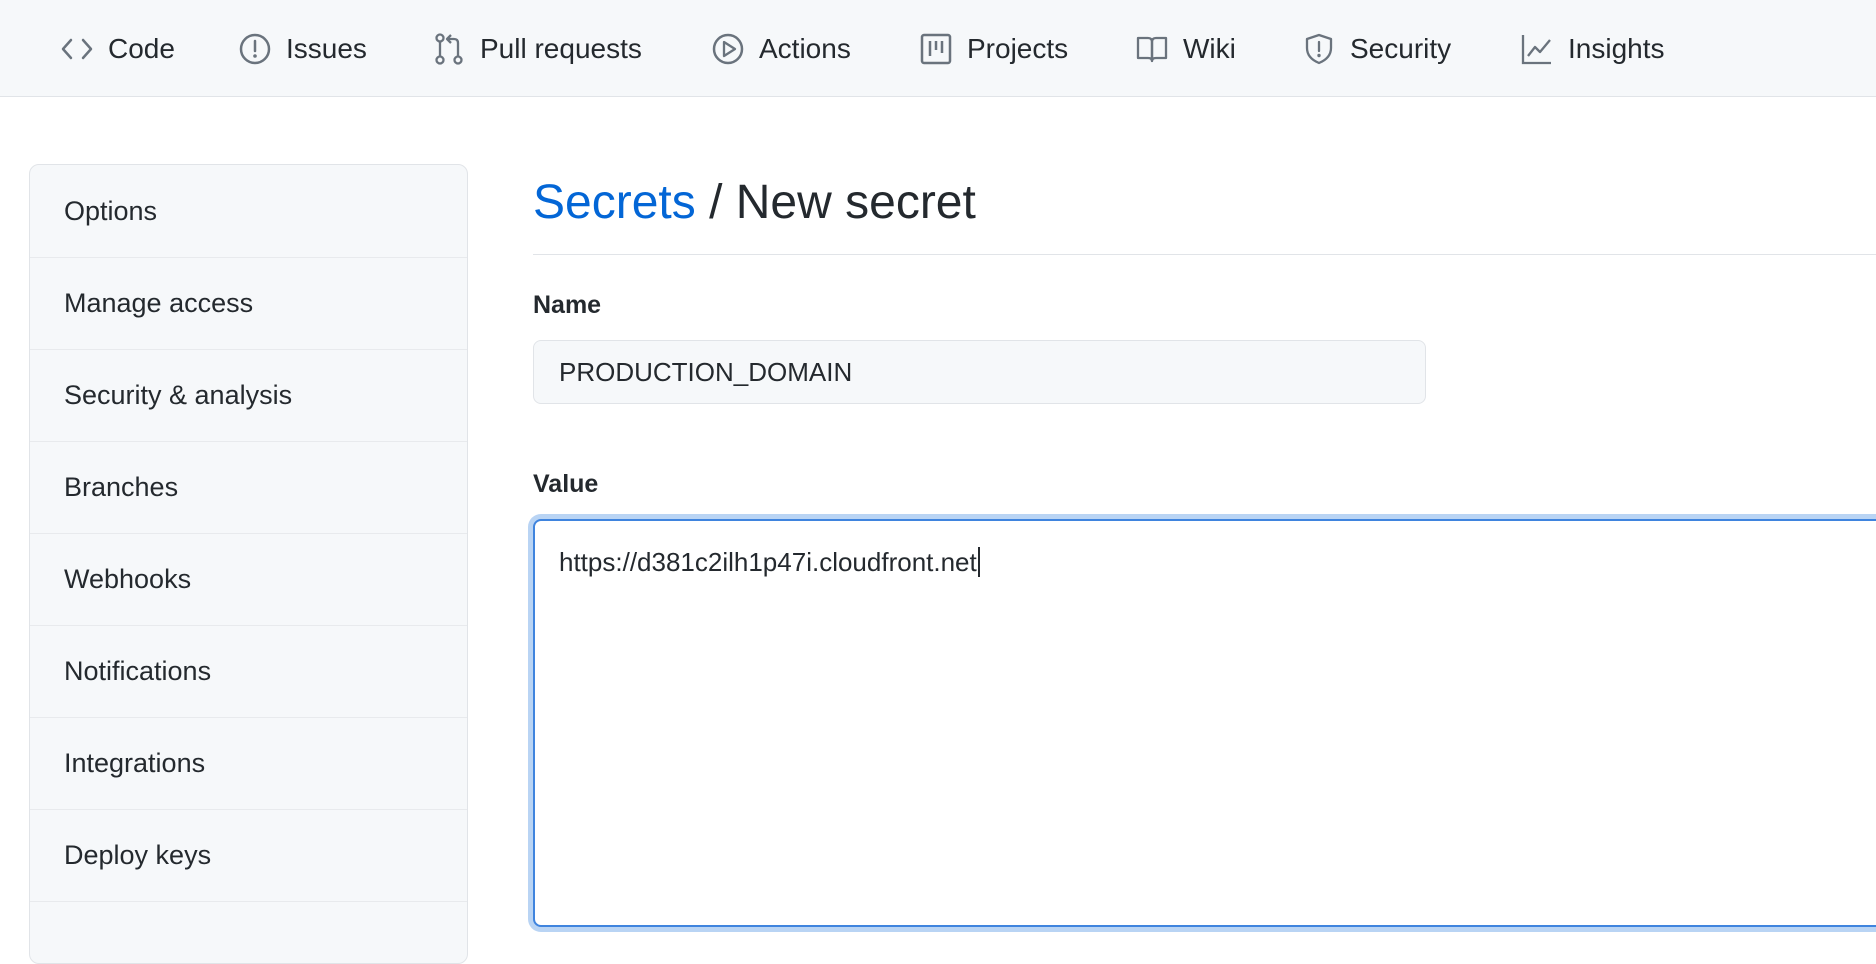  I want to click on menu-item-options: Options, so click(248, 211).